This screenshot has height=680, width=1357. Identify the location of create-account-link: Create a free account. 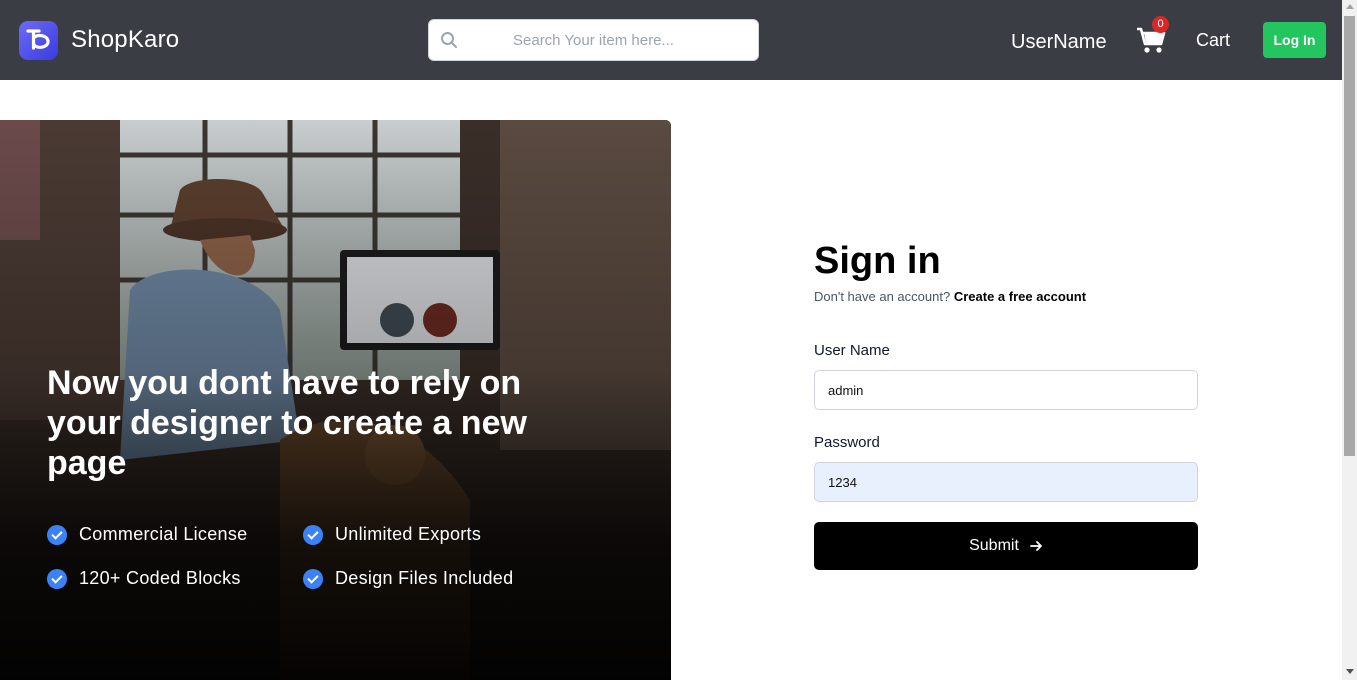
(1020, 296).